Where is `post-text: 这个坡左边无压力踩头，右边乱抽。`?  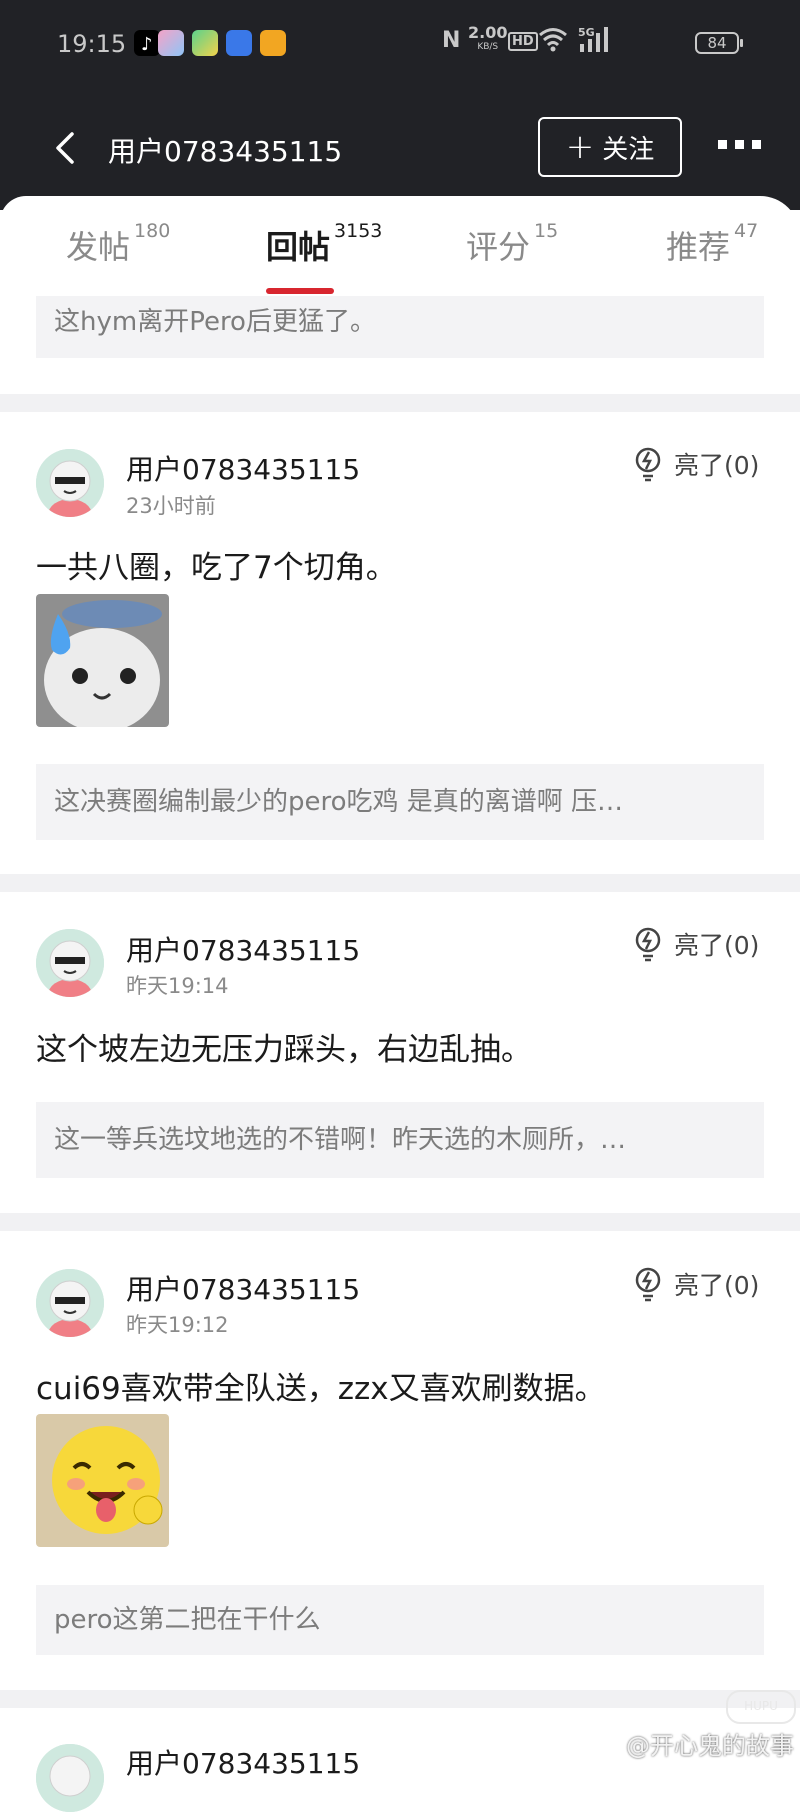 post-text: 这个坡左边无压力踩头，右边乱抽。 is located at coordinates (284, 1050).